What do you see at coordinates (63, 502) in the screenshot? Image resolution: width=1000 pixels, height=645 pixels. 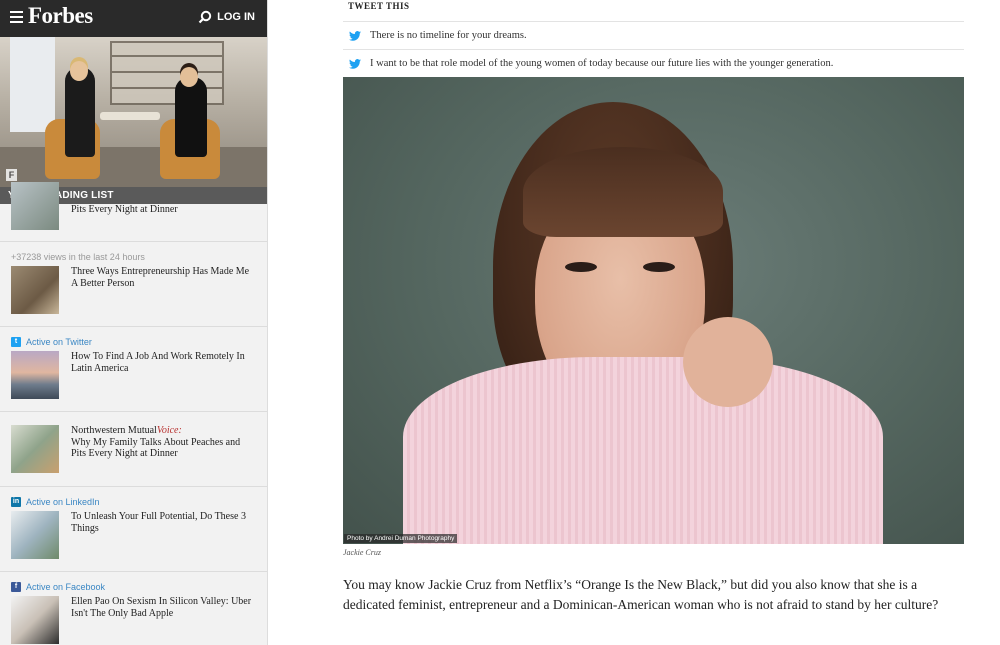 I see `source-text: Active on LinkedIn` at bounding box center [63, 502].